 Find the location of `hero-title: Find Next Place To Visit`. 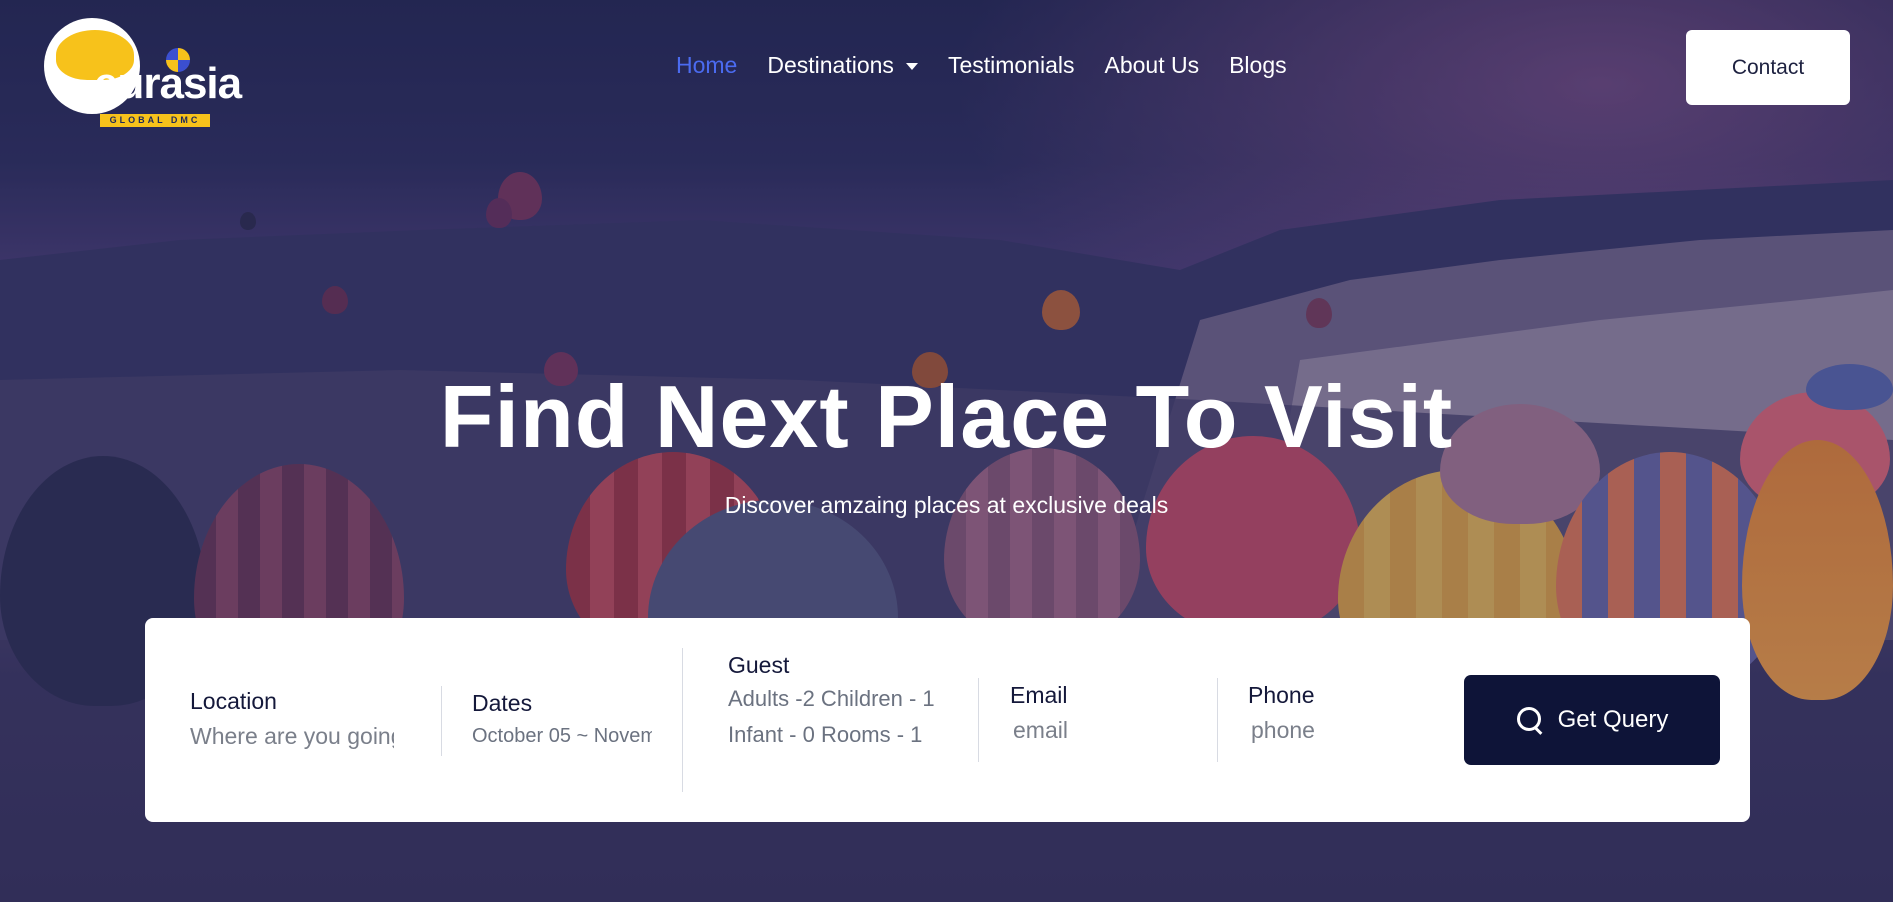

hero-title: Find Next Place To Visit is located at coordinates (946, 416).